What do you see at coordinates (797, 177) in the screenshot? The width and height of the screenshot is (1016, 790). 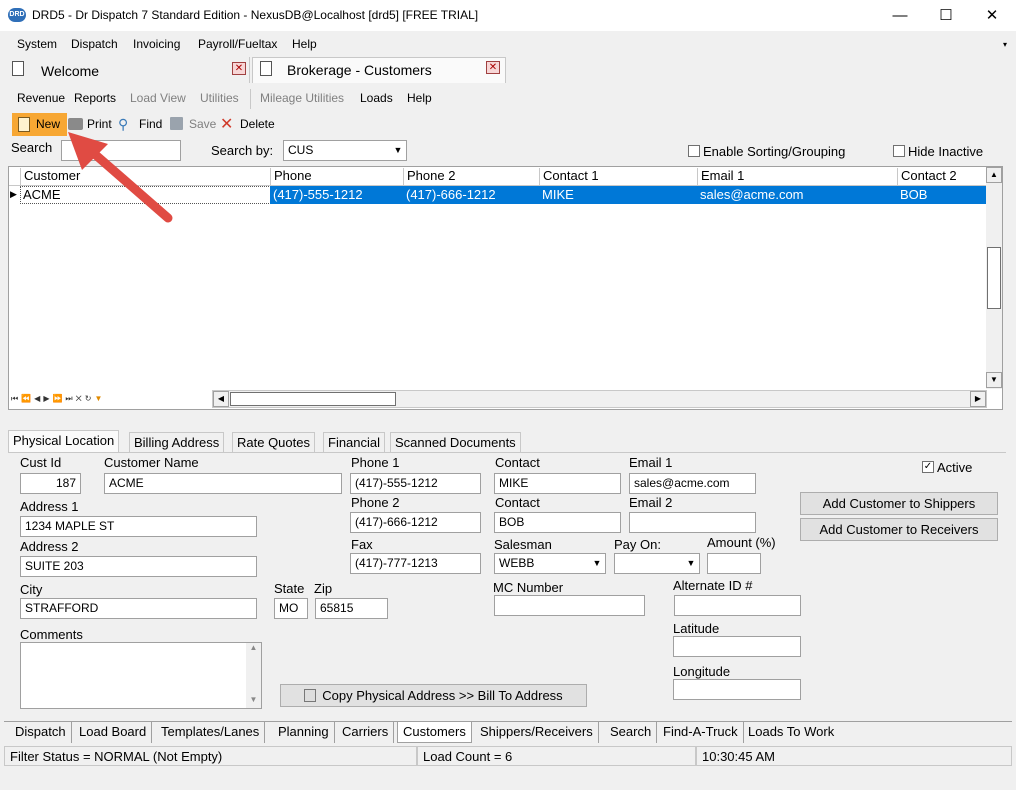 I see `column-header-email1: Email 1` at bounding box center [797, 177].